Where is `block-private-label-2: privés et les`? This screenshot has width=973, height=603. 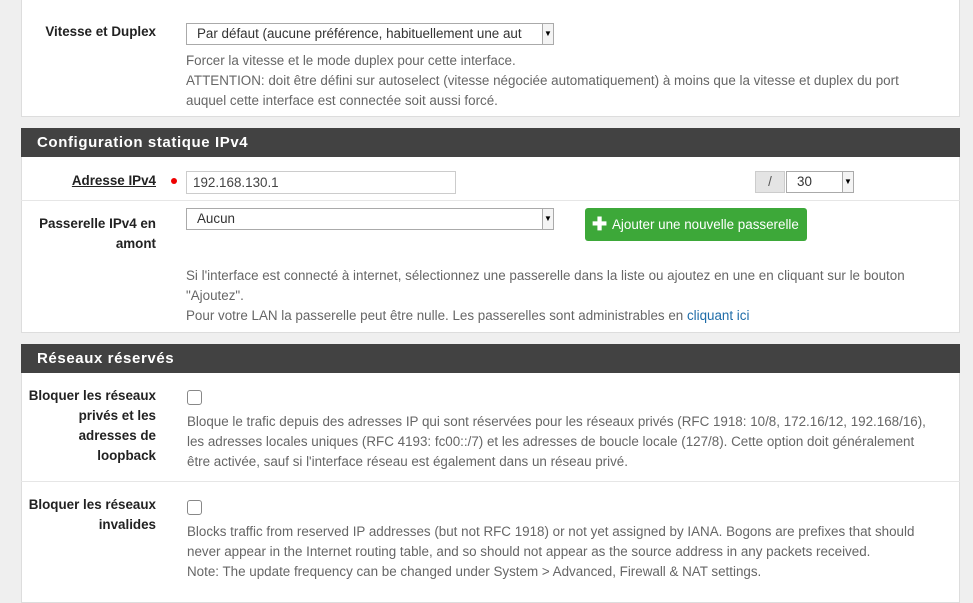 block-private-label-2: privés et les is located at coordinates (117, 415).